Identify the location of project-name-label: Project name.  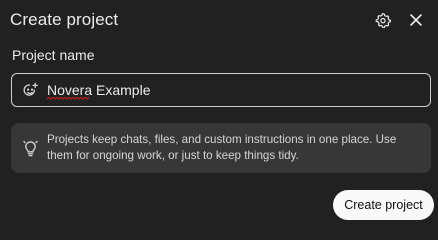
(53, 55).